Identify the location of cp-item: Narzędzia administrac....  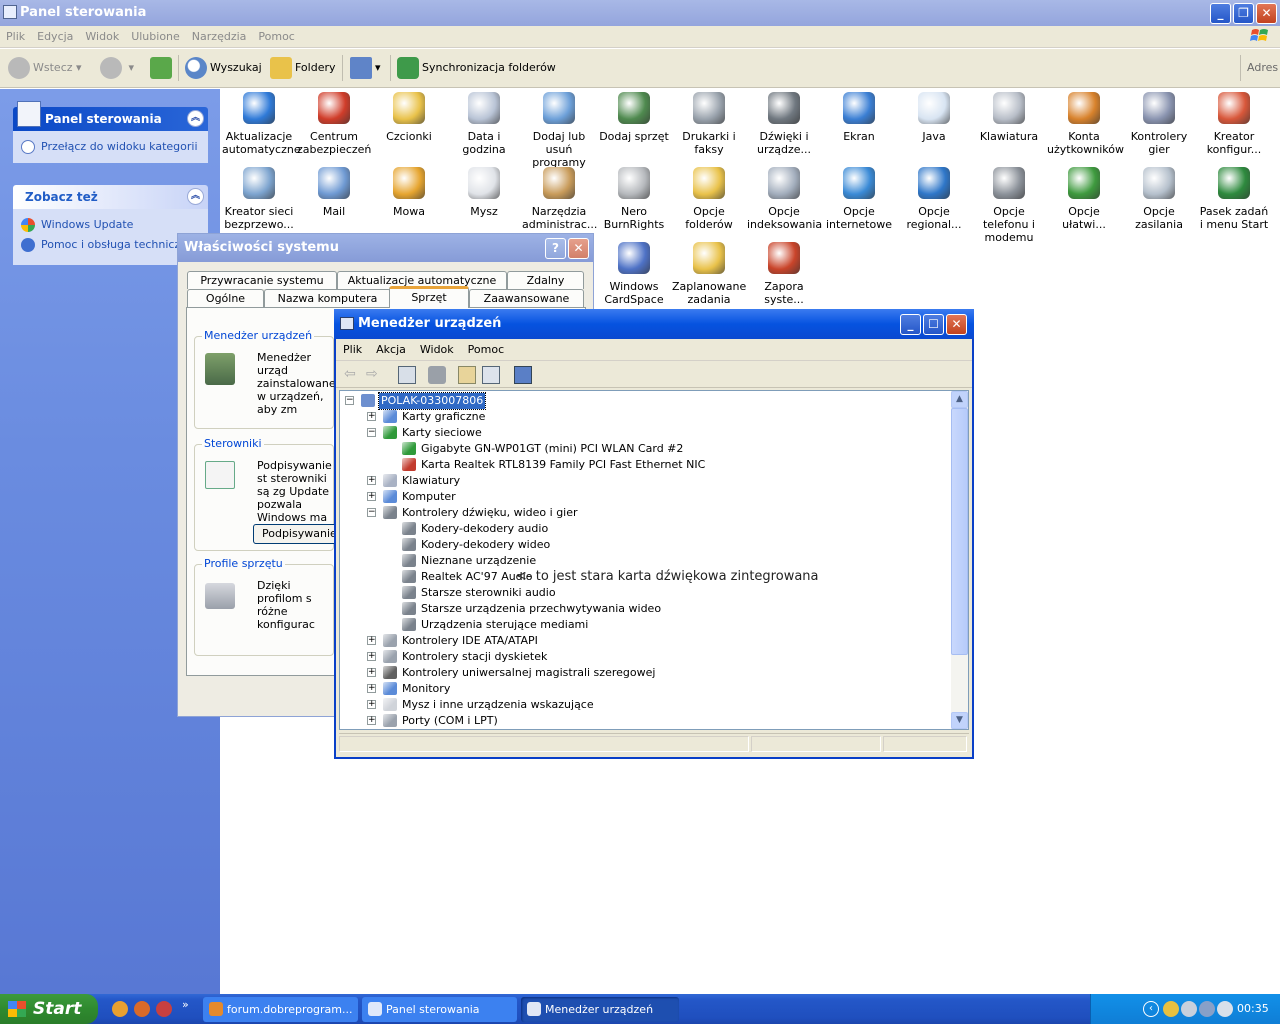
(559, 199).